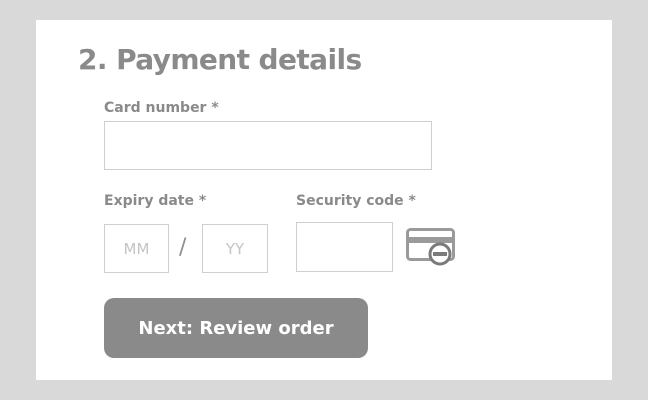  I want to click on card-number-label: Card number *, so click(161, 108).